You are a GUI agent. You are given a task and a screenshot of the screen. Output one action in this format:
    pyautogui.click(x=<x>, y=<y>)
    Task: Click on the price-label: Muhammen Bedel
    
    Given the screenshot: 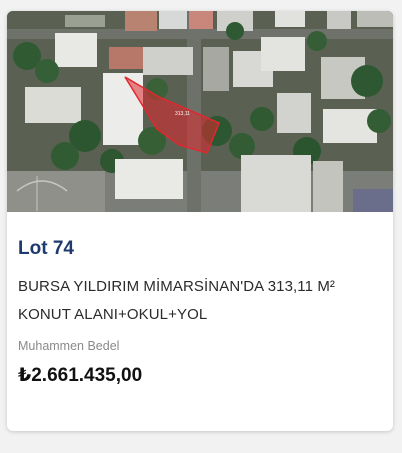 What is the action you would take?
    pyautogui.click(x=69, y=346)
    